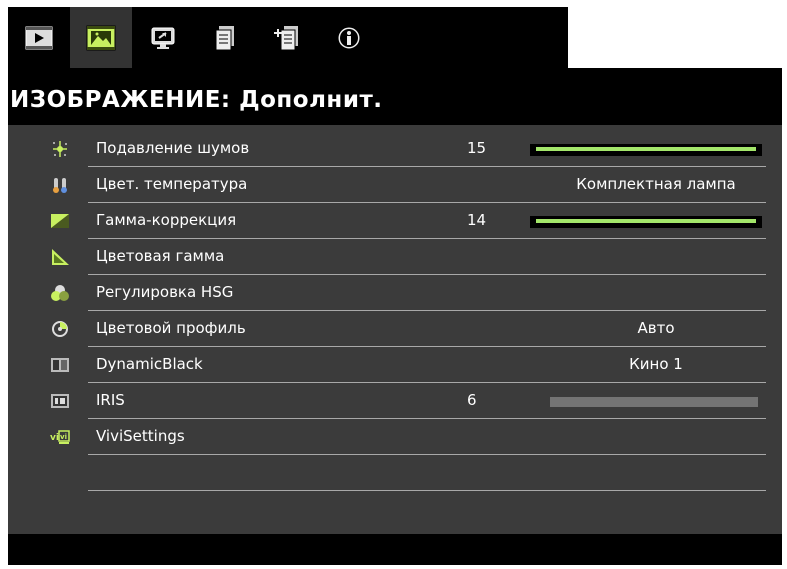 This screenshot has height=569, width=787. I want to click on row-divider, so click(427, 454).